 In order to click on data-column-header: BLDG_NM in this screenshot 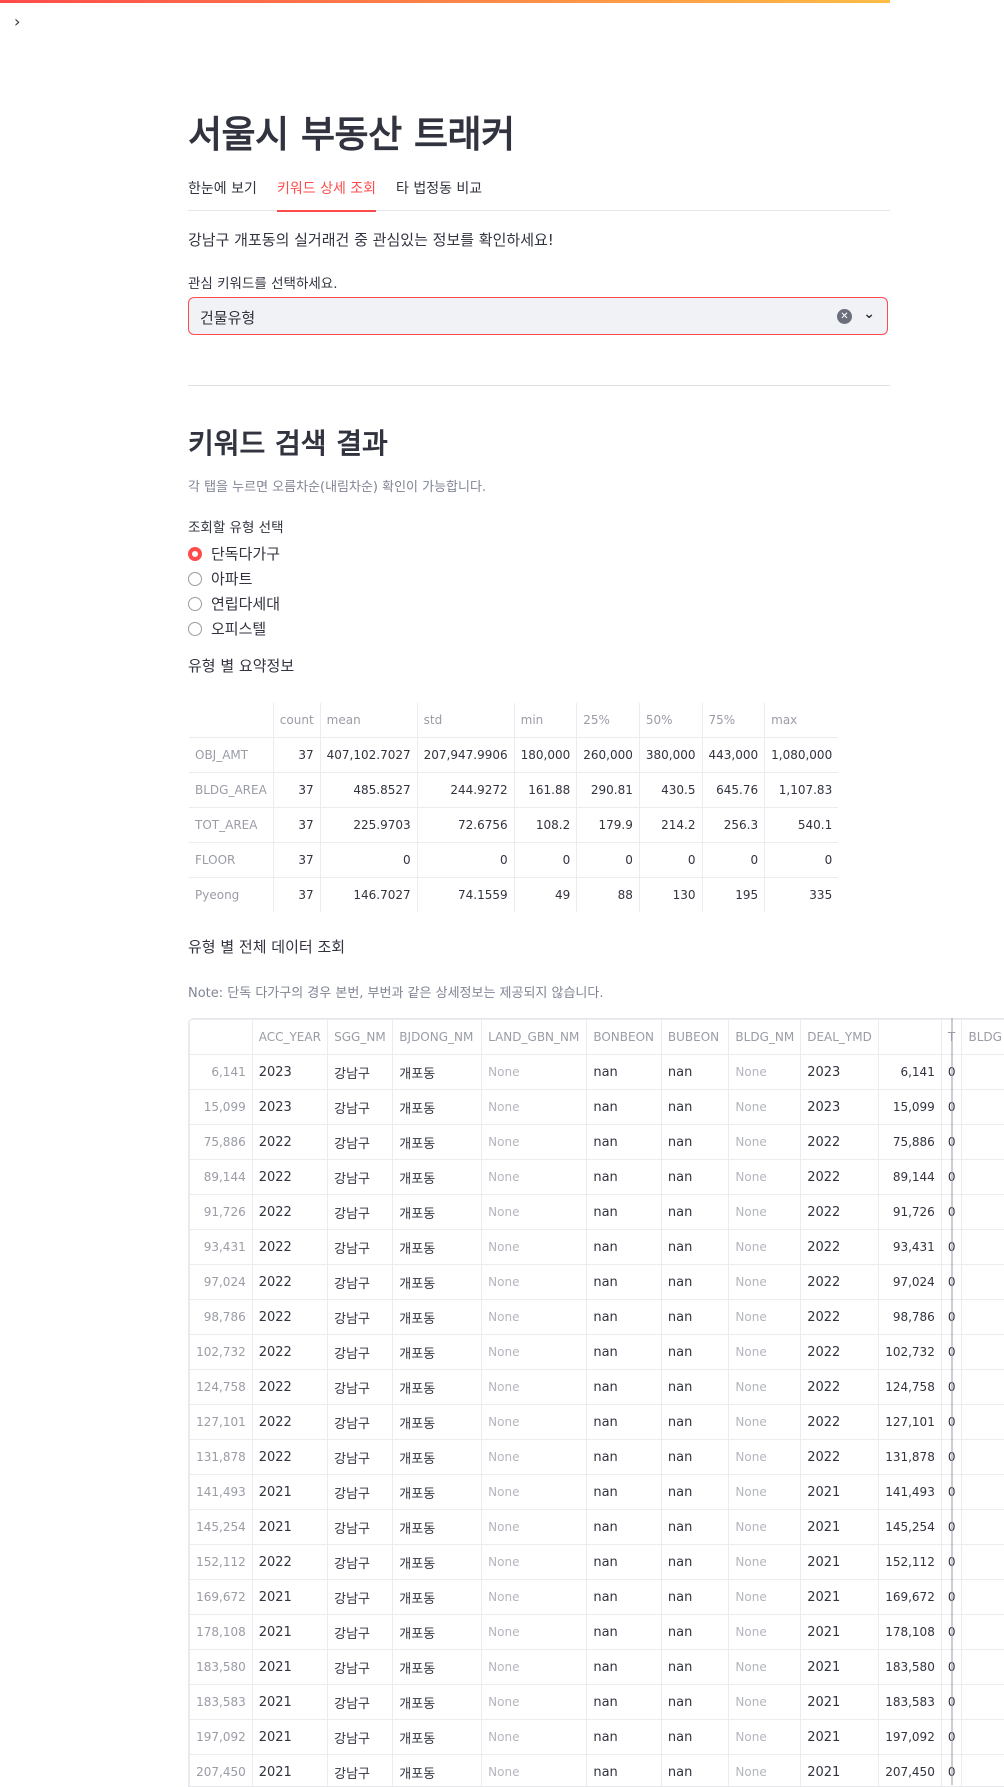, I will do `click(765, 1037)`.